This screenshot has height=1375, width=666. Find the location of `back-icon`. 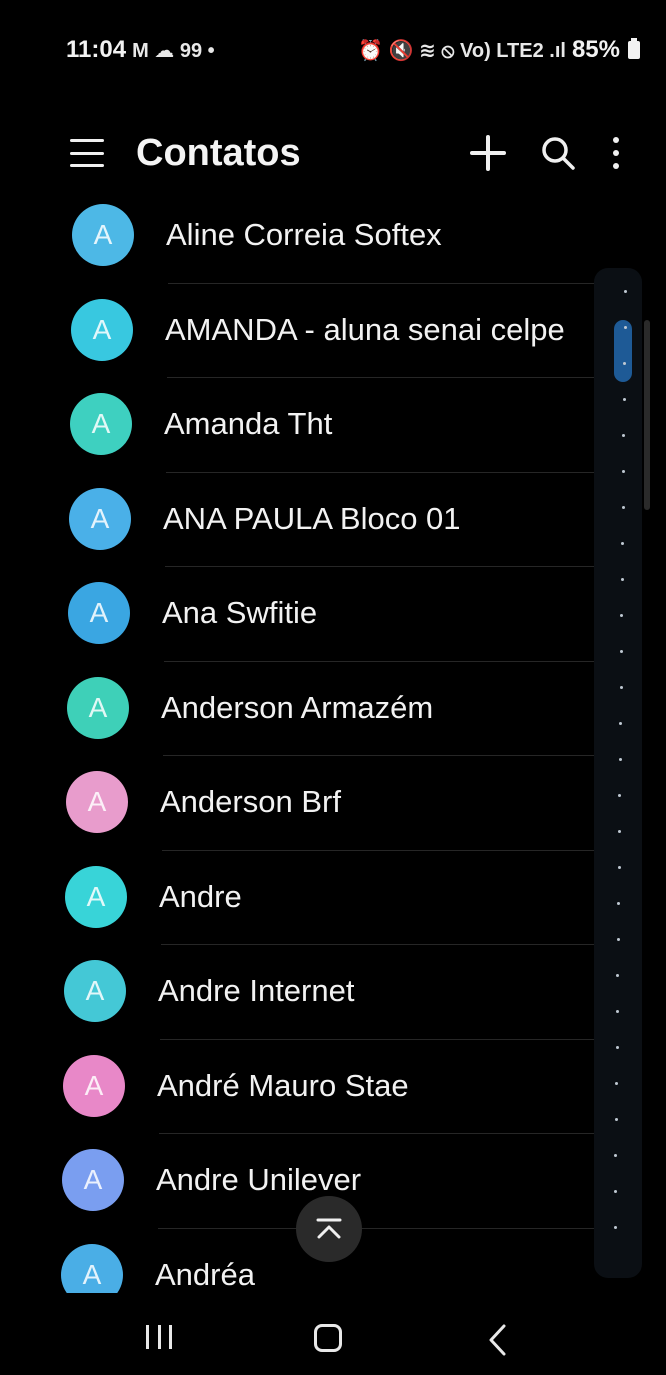

back-icon is located at coordinates (497, 1340).